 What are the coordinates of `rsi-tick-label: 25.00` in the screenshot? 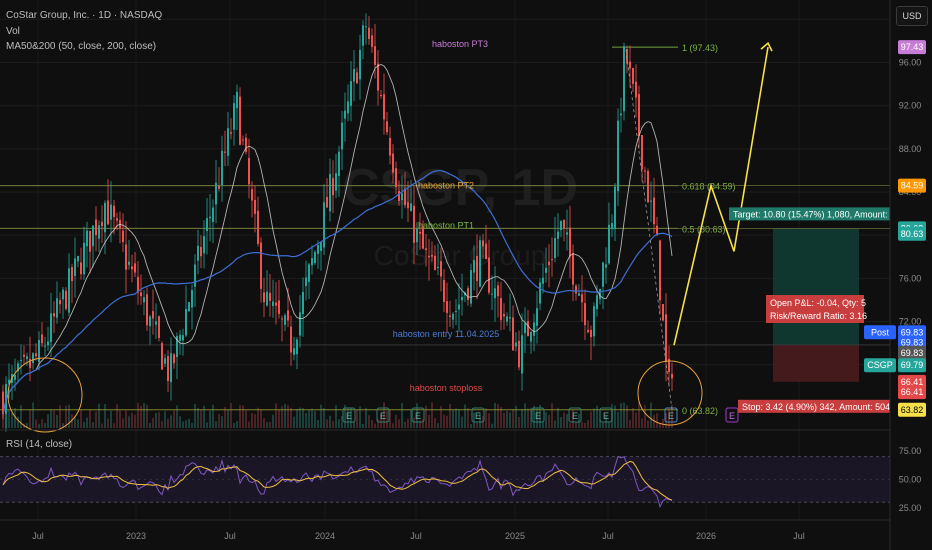 It's located at (910, 508).